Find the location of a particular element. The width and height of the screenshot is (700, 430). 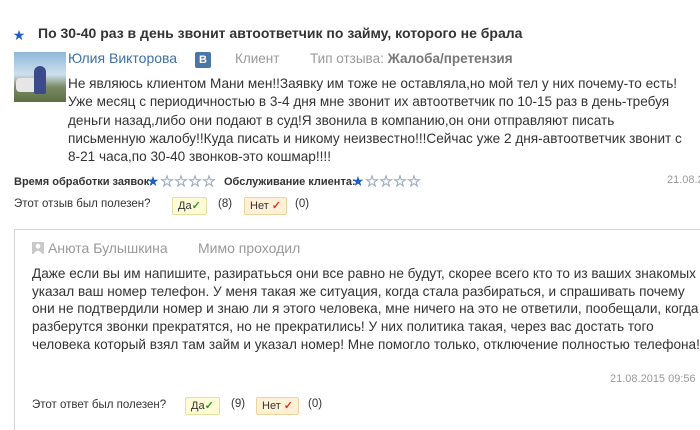

useful-yes-button: Да✓ is located at coordinates (189, 205).